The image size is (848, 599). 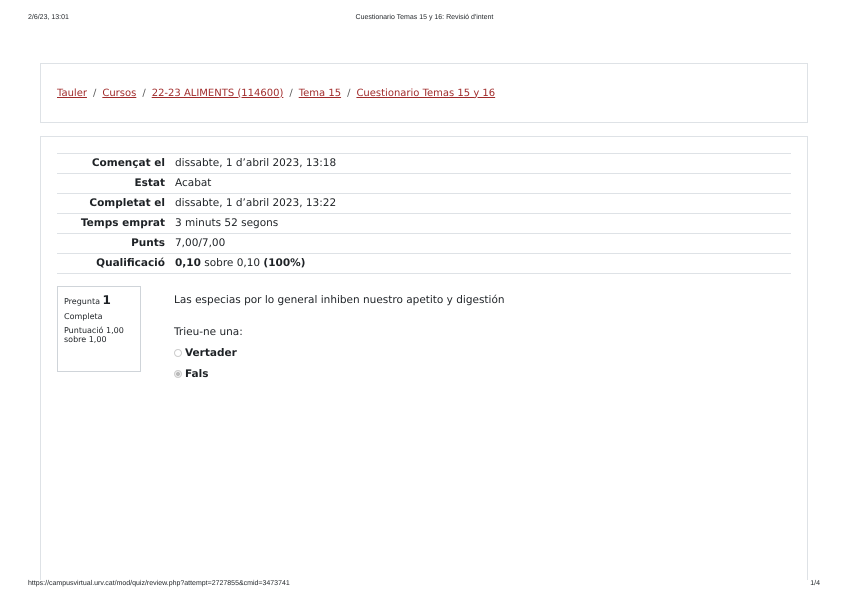 I want to click on summary-label: Temps emprat, so click(x=115, y=224).